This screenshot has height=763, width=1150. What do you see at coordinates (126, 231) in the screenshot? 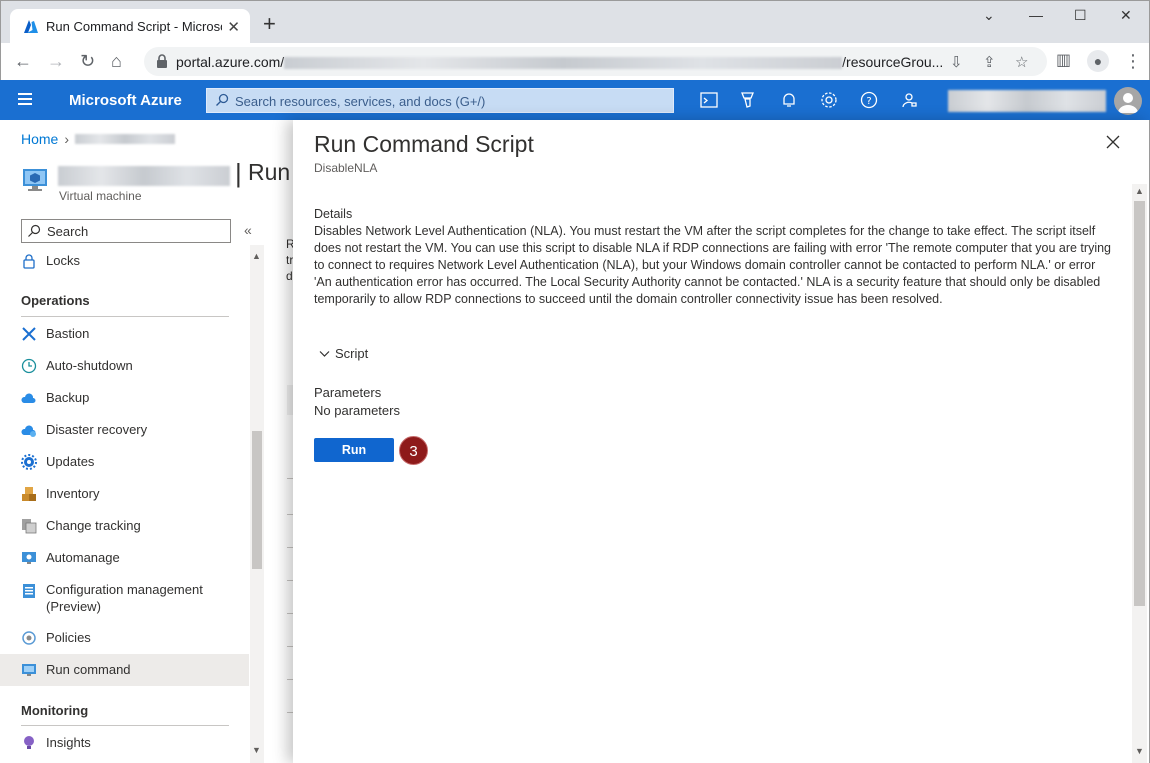
I see `menu-search-input: Search` at bounding box center [126, 231].